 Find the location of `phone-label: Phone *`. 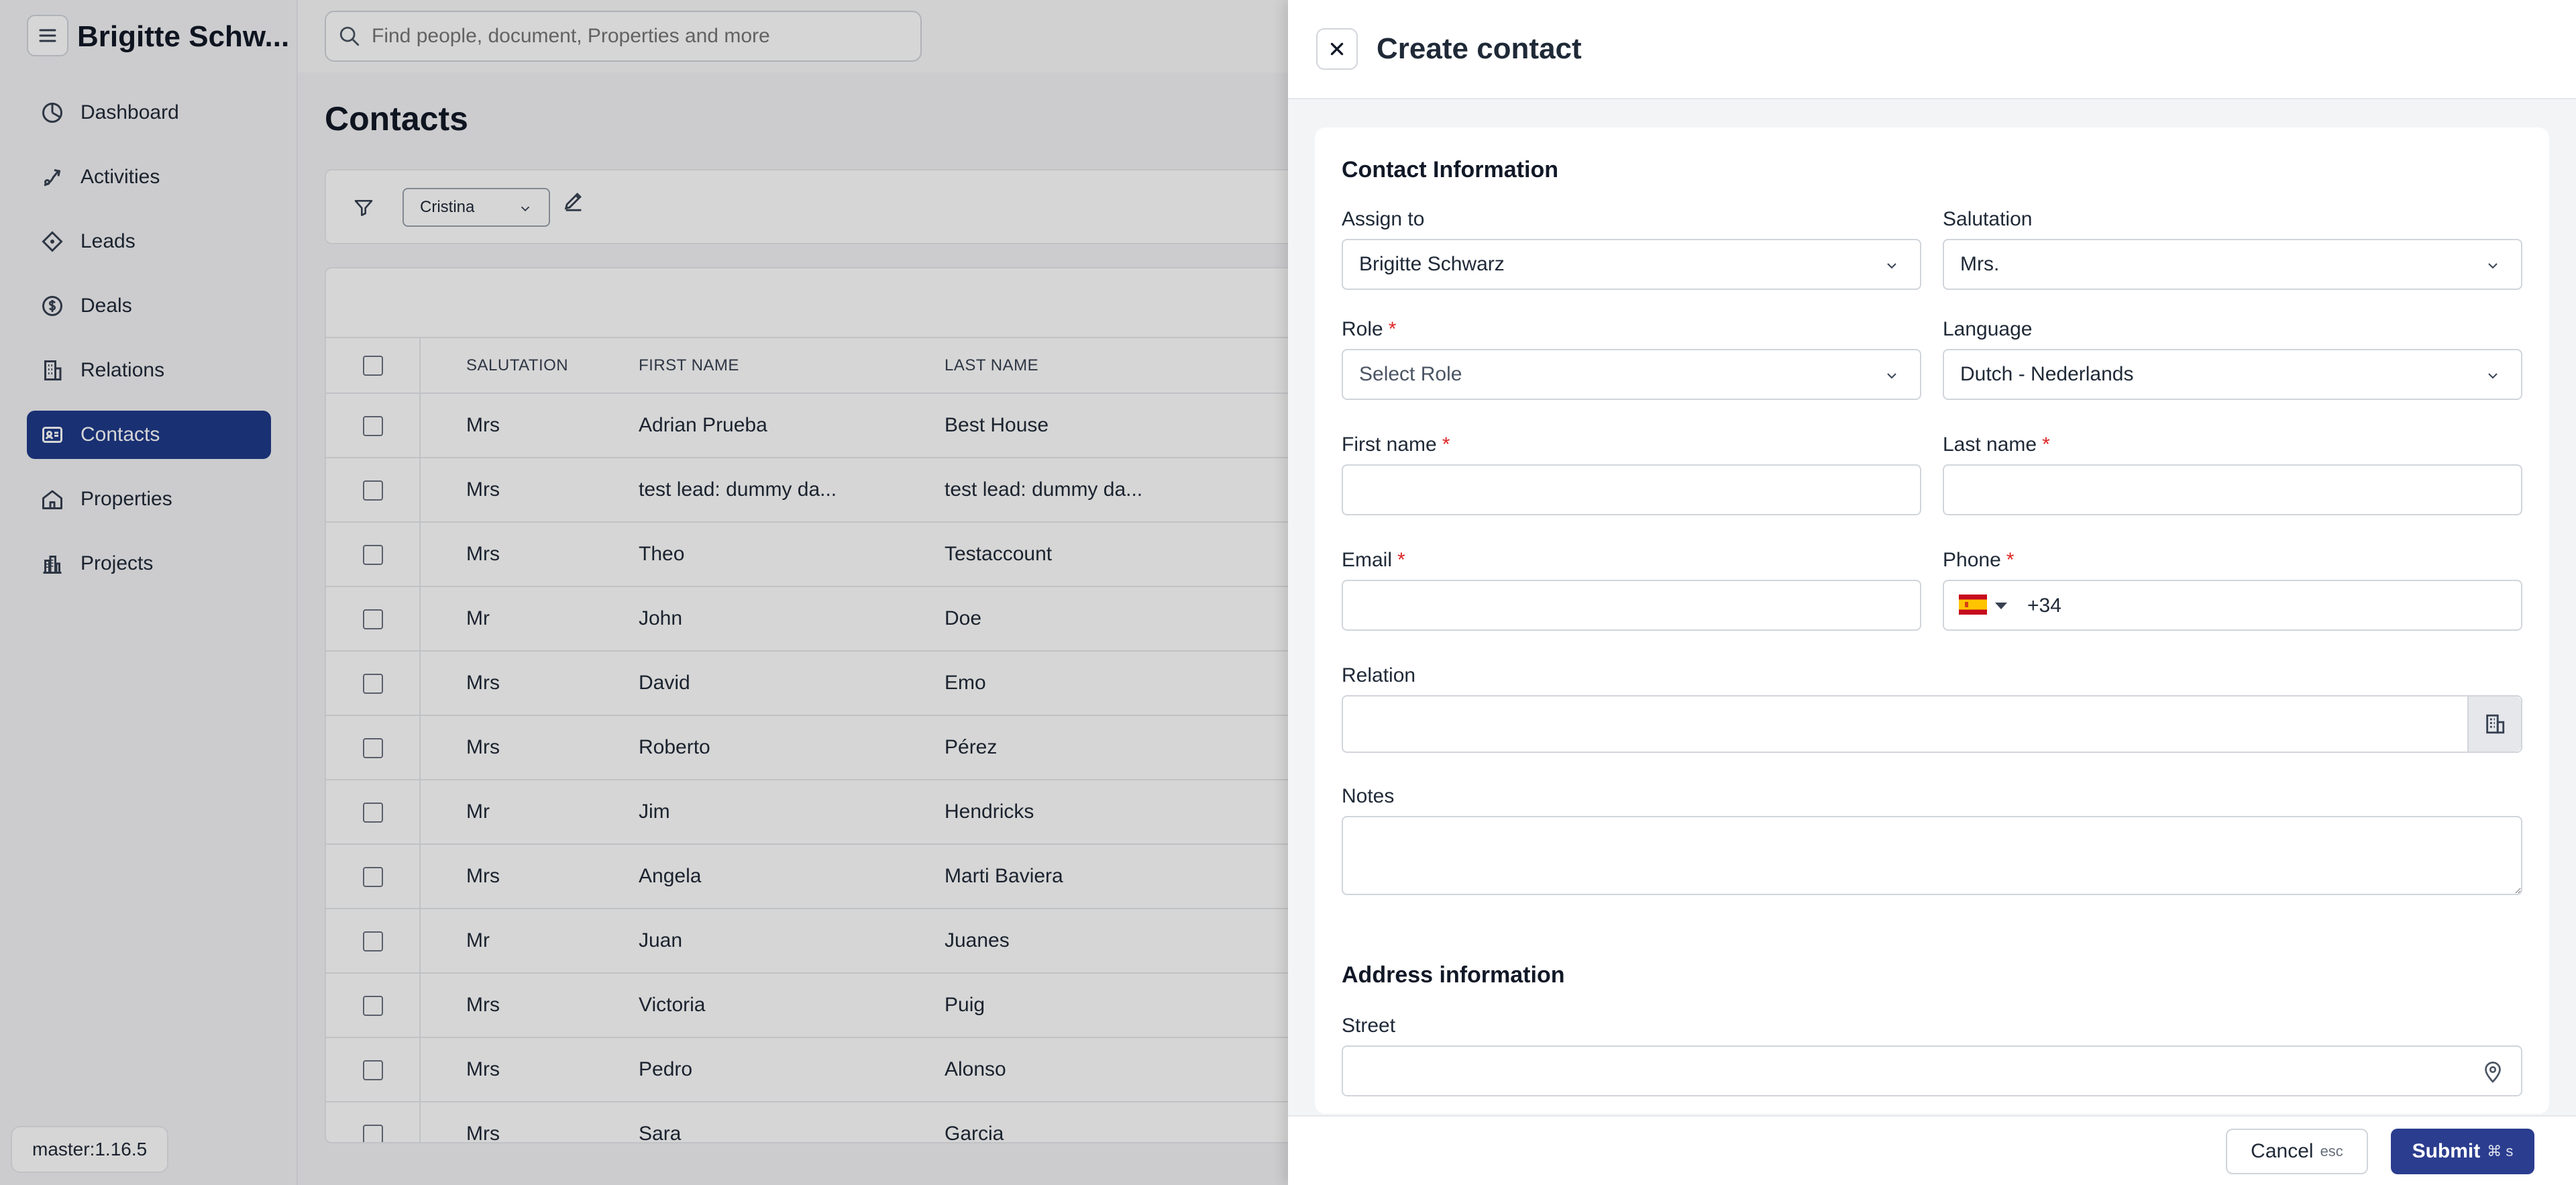

phone-label: Phone * is located at coordinates (1978, 560).